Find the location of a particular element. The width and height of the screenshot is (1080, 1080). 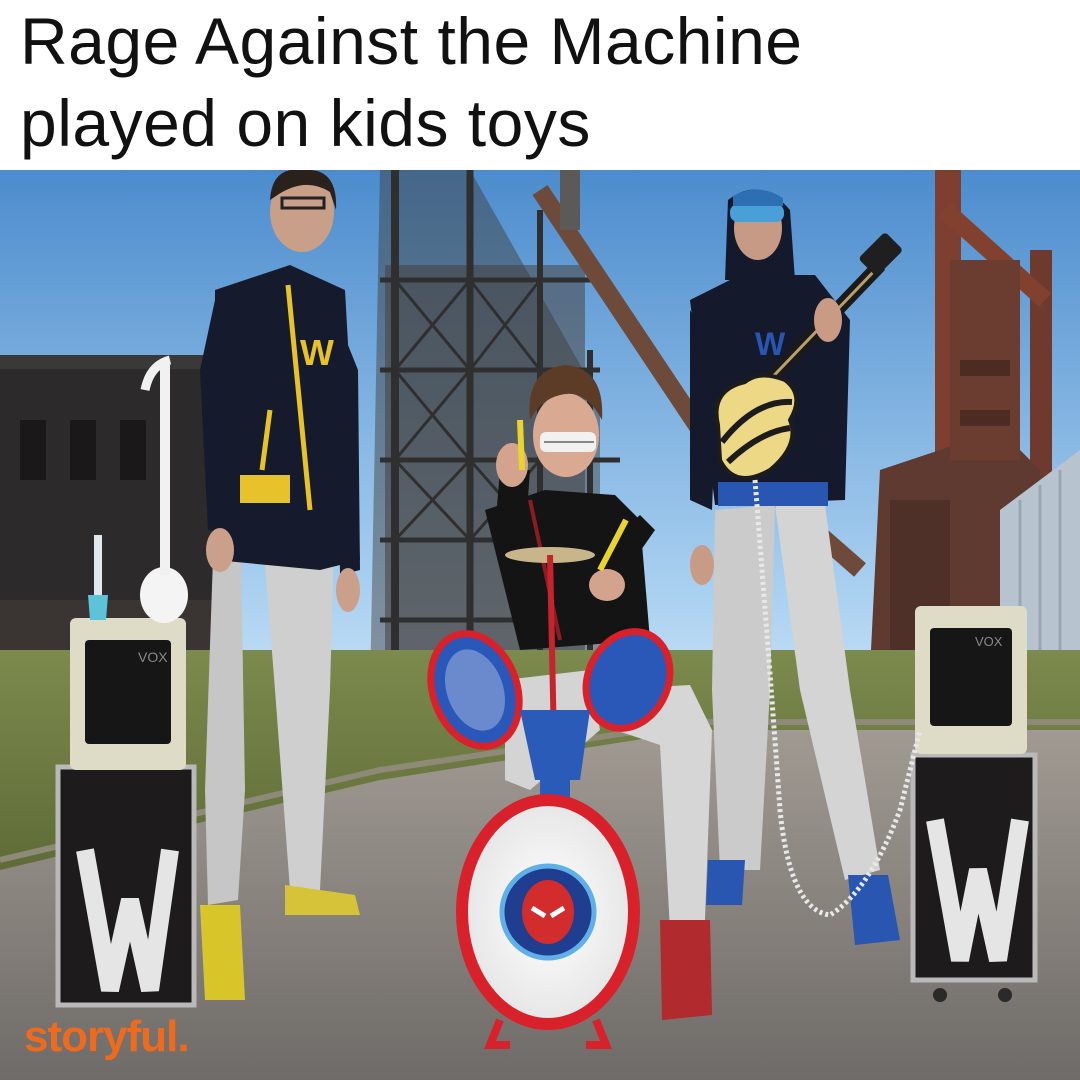

right-amp-stack: VOX is located at coordinates (974, 804).